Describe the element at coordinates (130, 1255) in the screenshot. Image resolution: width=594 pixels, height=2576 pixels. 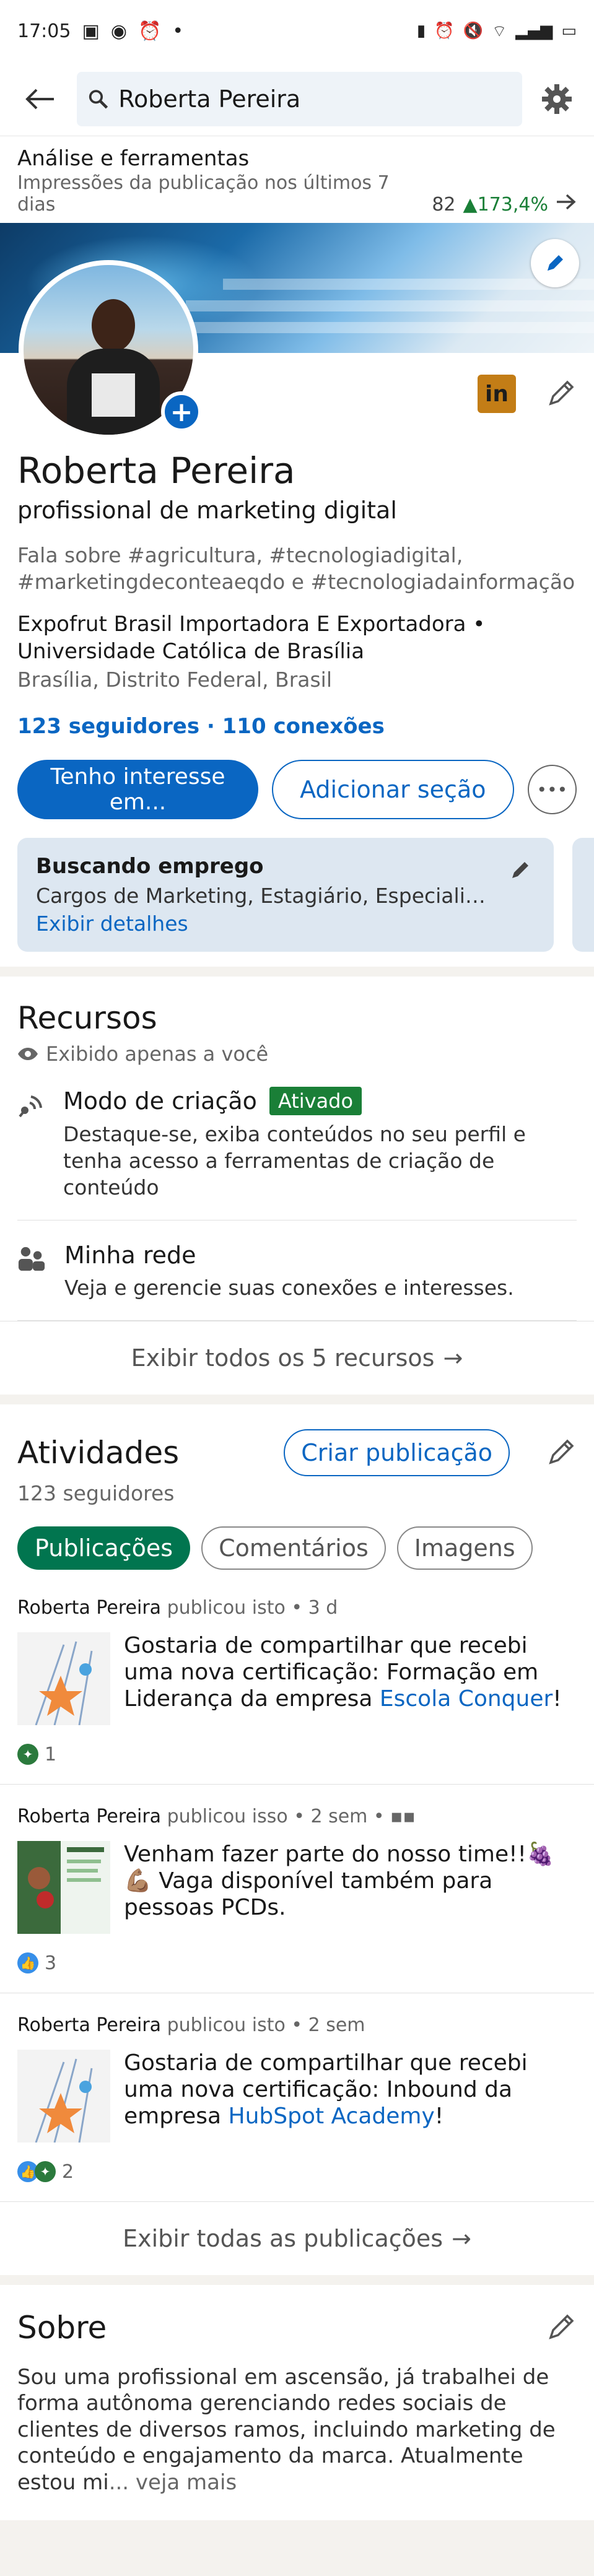
I see `my-network-title: Minha rede` at that location.